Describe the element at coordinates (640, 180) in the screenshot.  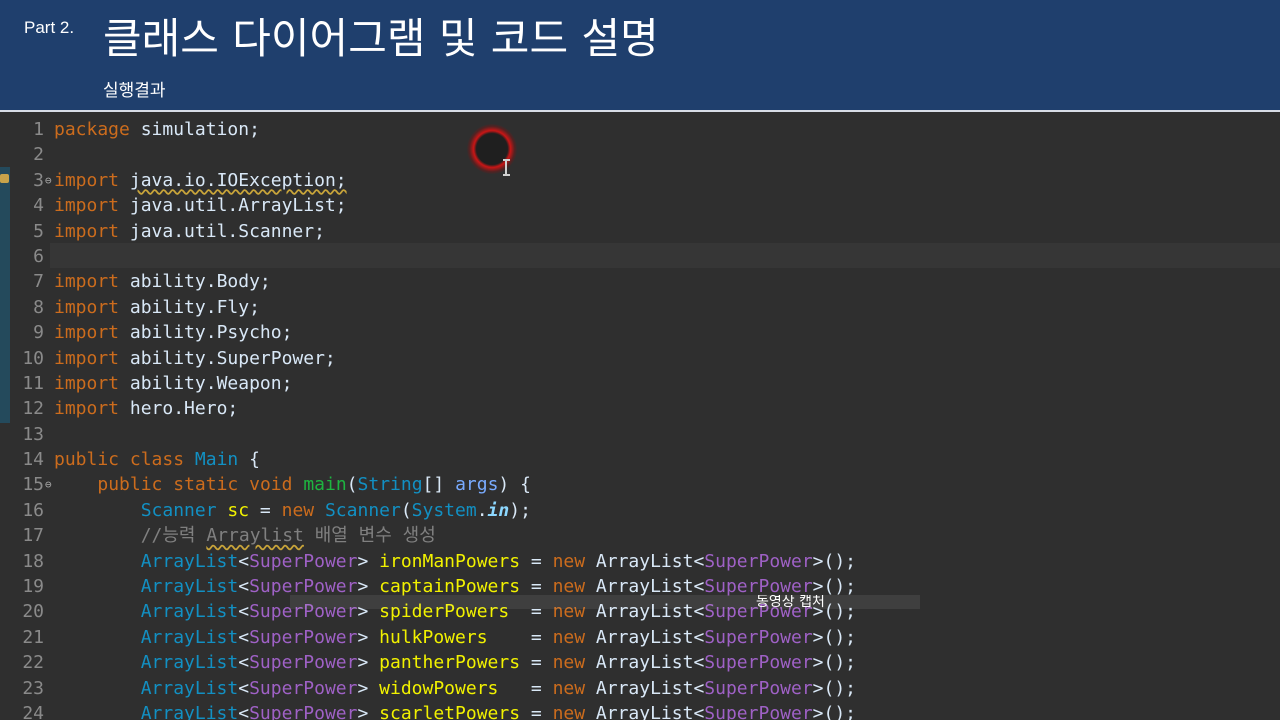
I see `code-line: 3 ⊖ import java.io.IOException;` at that location.